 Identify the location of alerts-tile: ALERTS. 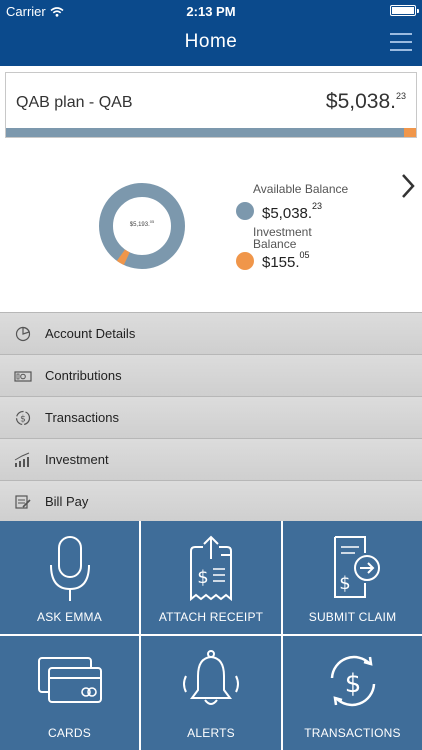
(211, 693).